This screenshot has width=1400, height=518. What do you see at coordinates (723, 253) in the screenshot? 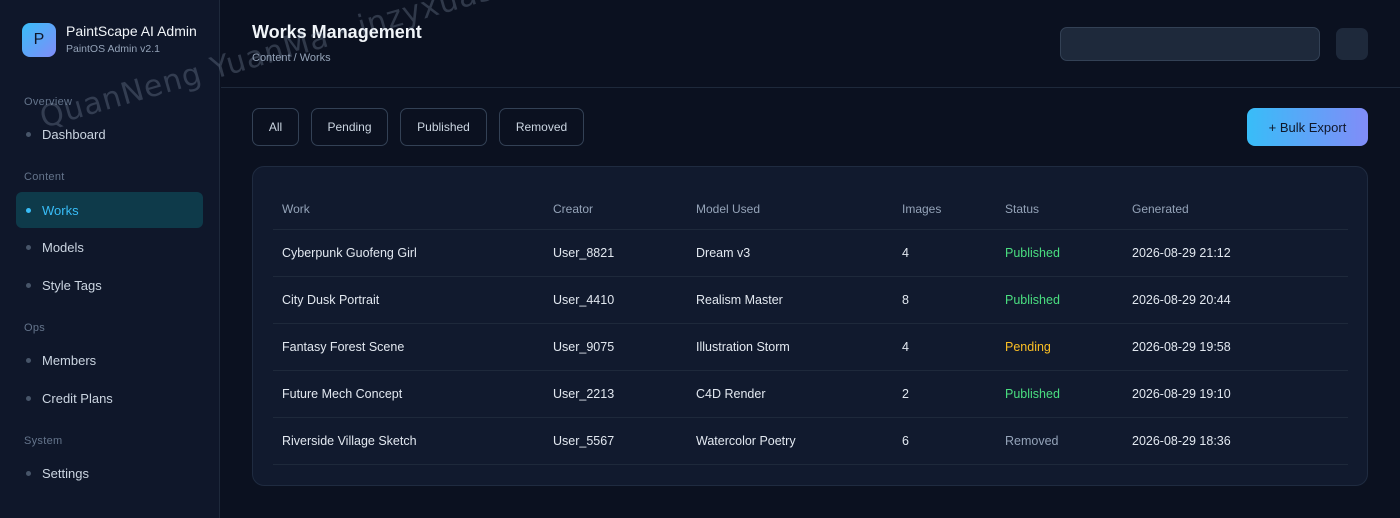
I see `cell-model: Dream v3` at bounding box center [723, 253].